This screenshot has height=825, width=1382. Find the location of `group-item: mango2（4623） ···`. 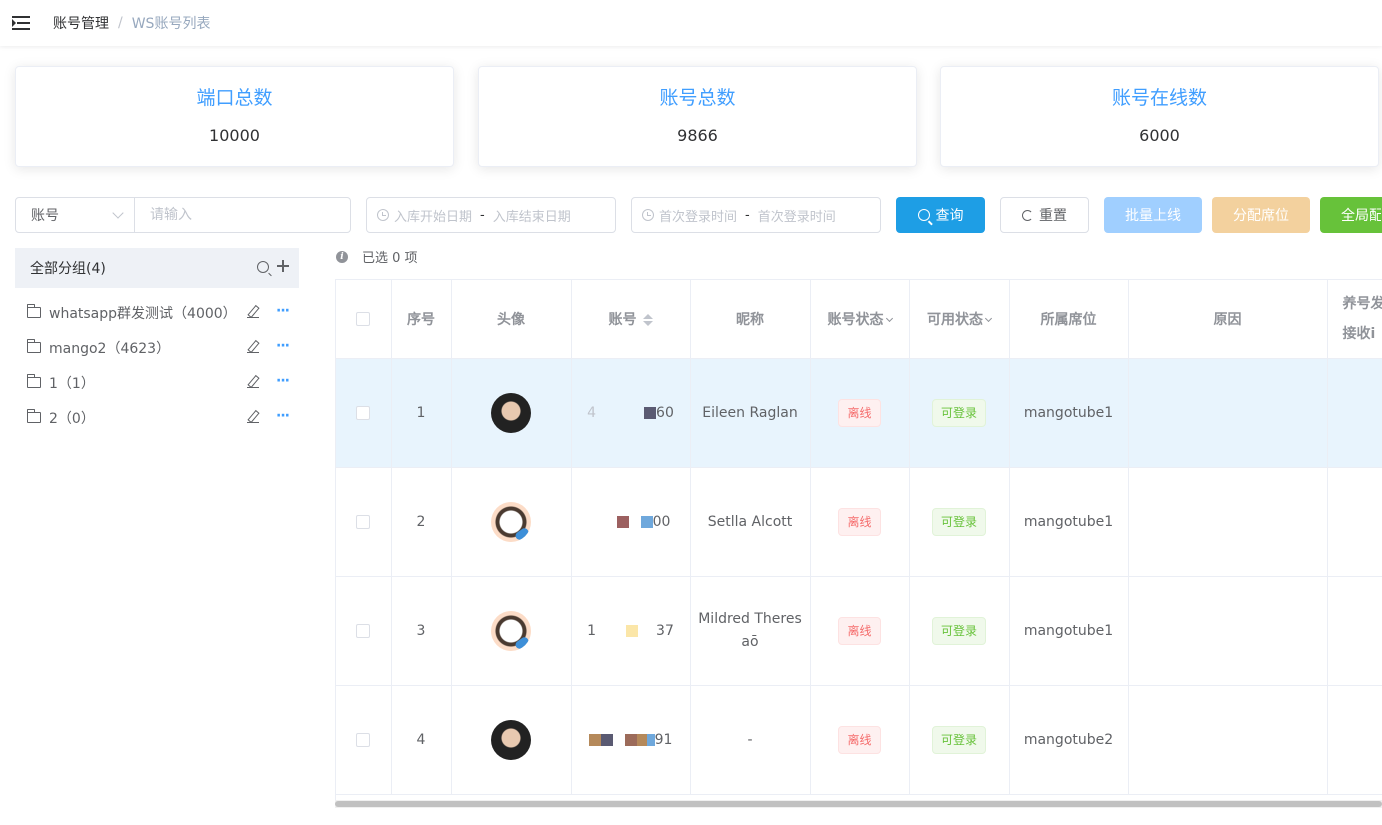

group-item: mango2（4623） ··· is located at coordinates (157, 347).